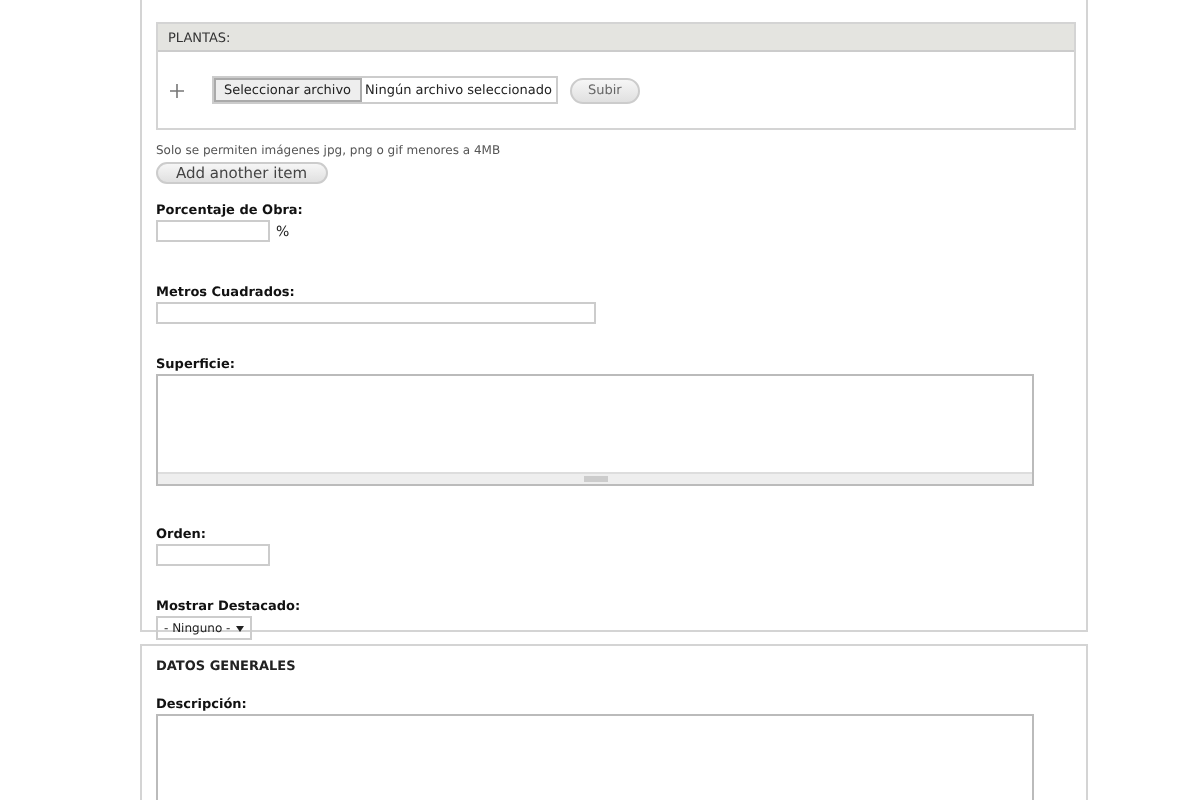 Image resolution: width=1200 pixels, height=800 pixels. What do you see at coordinates (595, 430) in the screenshot?
I see `textarea-field` at bounding box center [595, 430].